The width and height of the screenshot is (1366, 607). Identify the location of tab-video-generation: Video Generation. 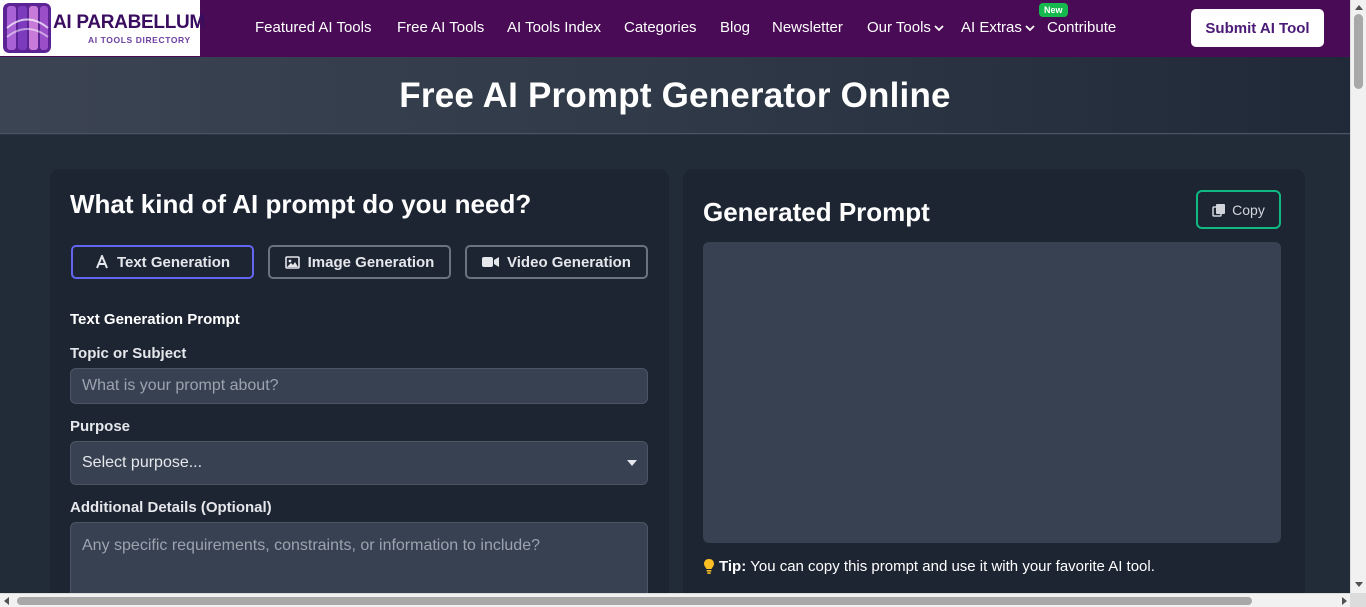
(556, 262).